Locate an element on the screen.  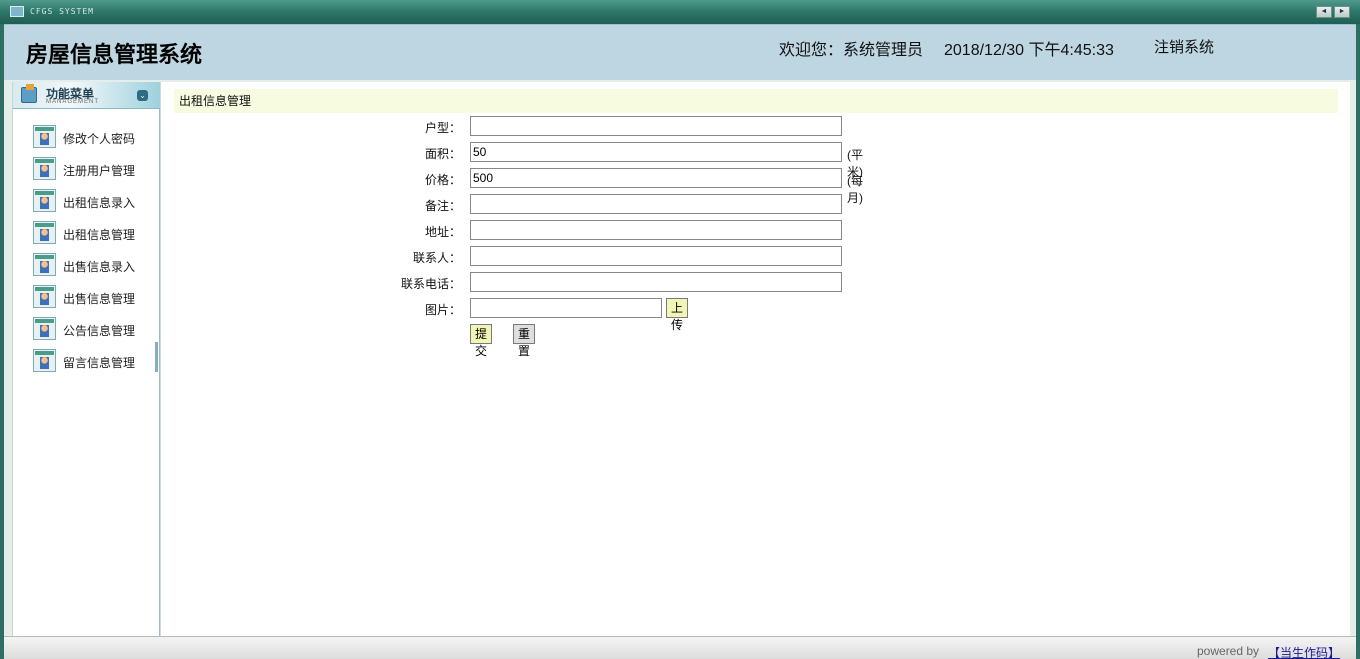
sidebar-item-rental-entry: 出租信息录入 is located at coordinates (86, 202).